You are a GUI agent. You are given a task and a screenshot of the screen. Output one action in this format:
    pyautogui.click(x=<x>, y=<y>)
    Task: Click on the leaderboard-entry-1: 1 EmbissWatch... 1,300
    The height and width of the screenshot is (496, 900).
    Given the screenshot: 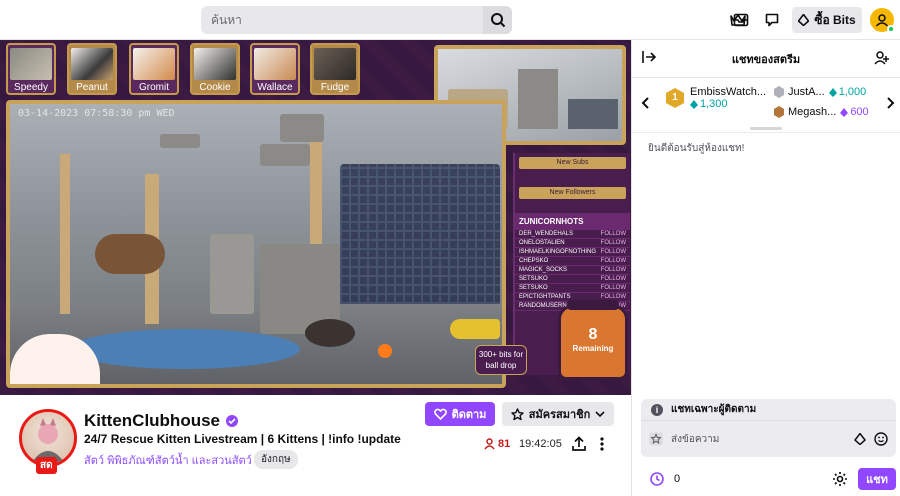 What is the action you would take?
    pyautogui.click(x=716, y=98)
    